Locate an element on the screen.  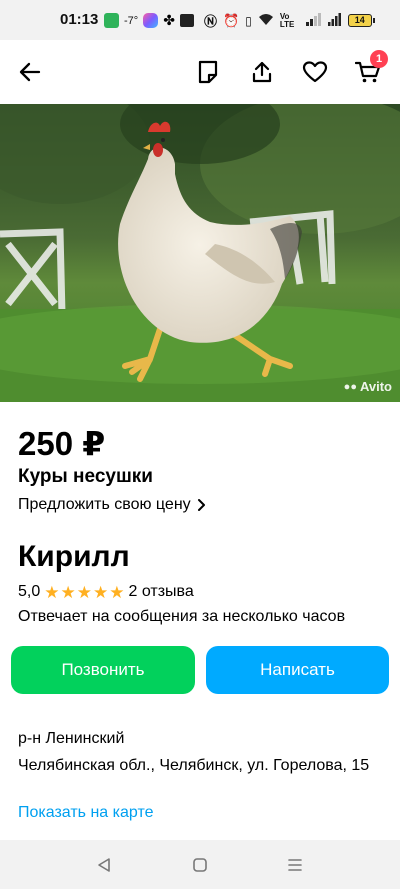
district: р-н Ленинский is located at coordinates (71, 738).